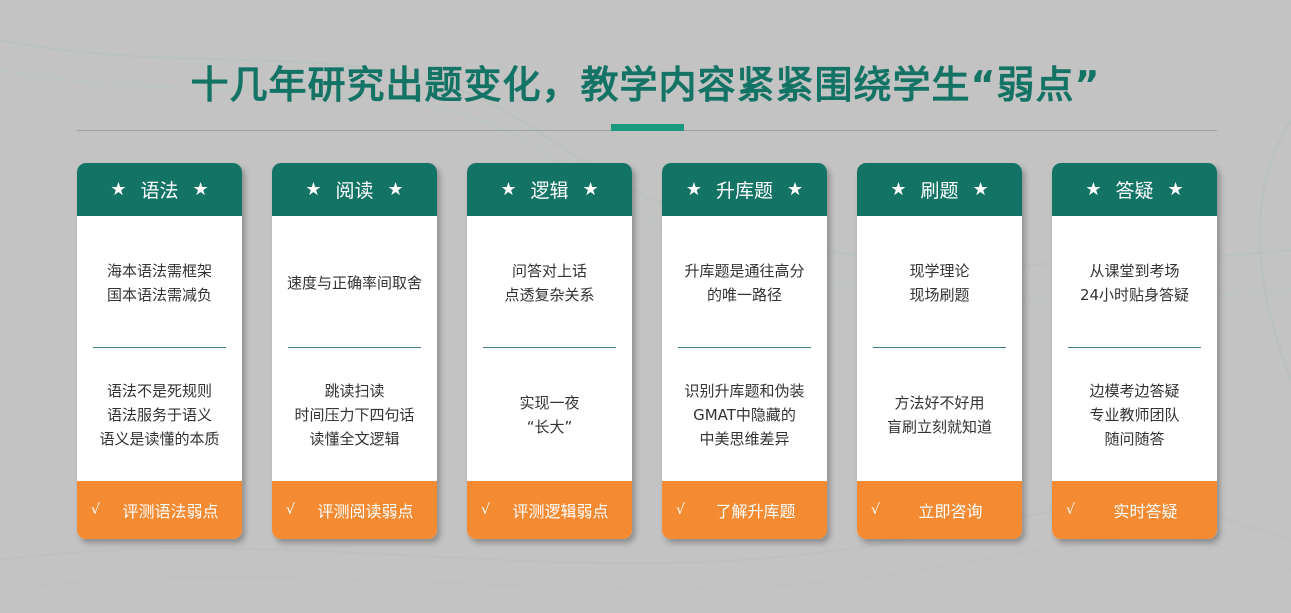  What do you see at coordinates (354, 391) in the screenshot?
I see `solution-line: 跳读扫读` at bounding box center [354, 391].